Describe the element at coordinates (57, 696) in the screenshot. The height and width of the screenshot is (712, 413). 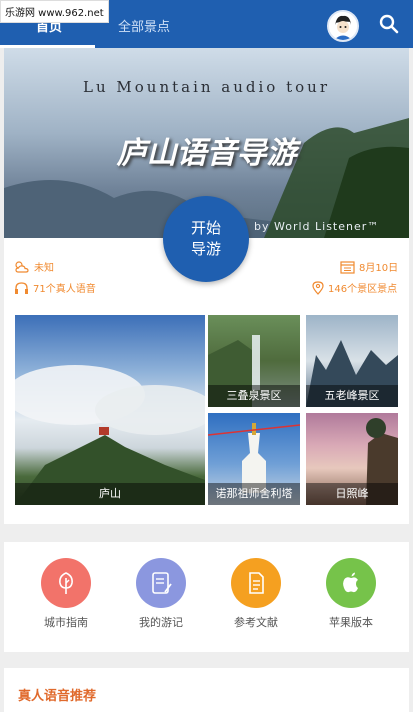
I see `section-title: 真人语音推荐` at that location.